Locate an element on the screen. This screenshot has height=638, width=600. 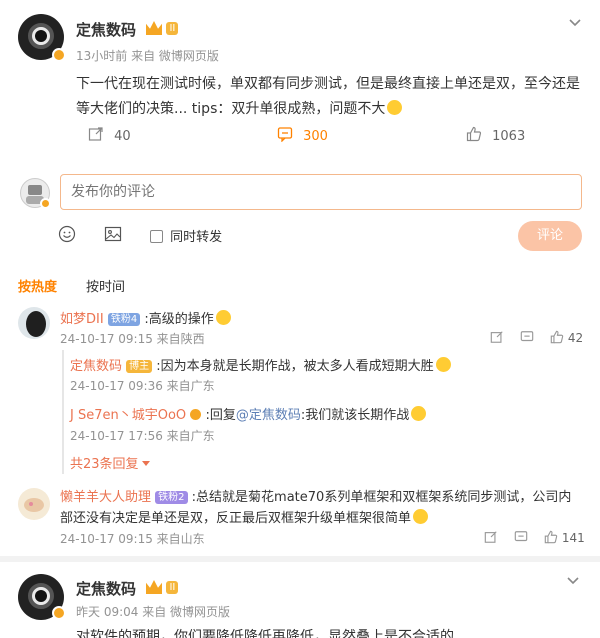
comment-input is located at coordinates (321, 192).